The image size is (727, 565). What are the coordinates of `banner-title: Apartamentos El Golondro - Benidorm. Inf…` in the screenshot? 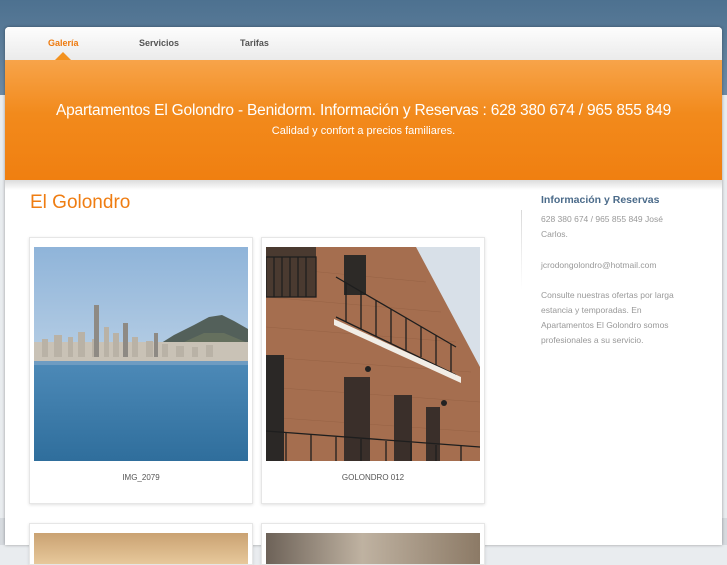 It's located at (363, 110).